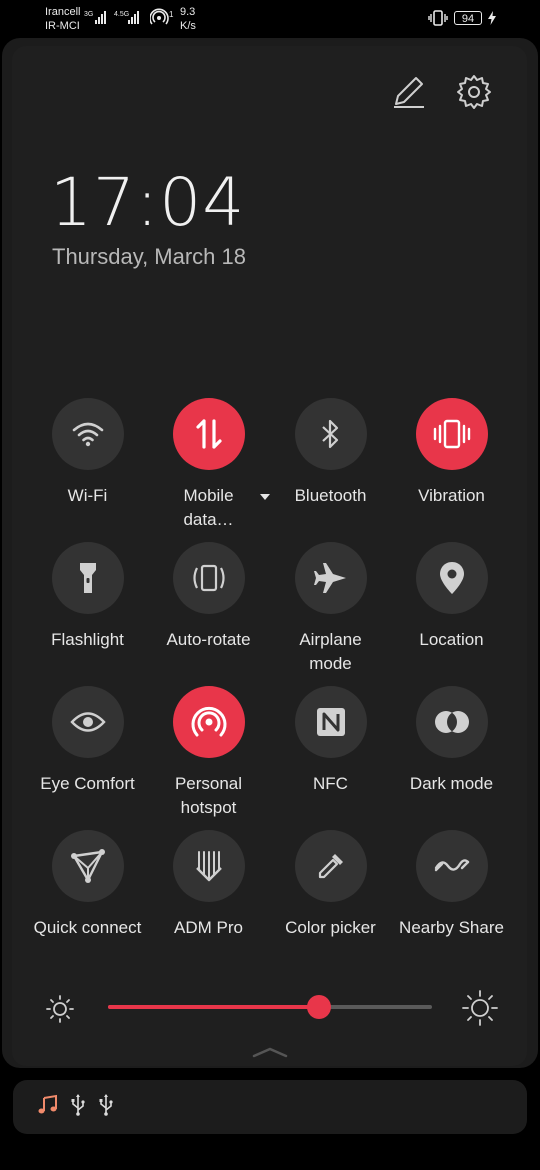 The image size is (540, 1170). What do you see at coordinates (330, 927) in the screenshot?
I see `tile-label: Color picker` at bounding box center [330, 927].